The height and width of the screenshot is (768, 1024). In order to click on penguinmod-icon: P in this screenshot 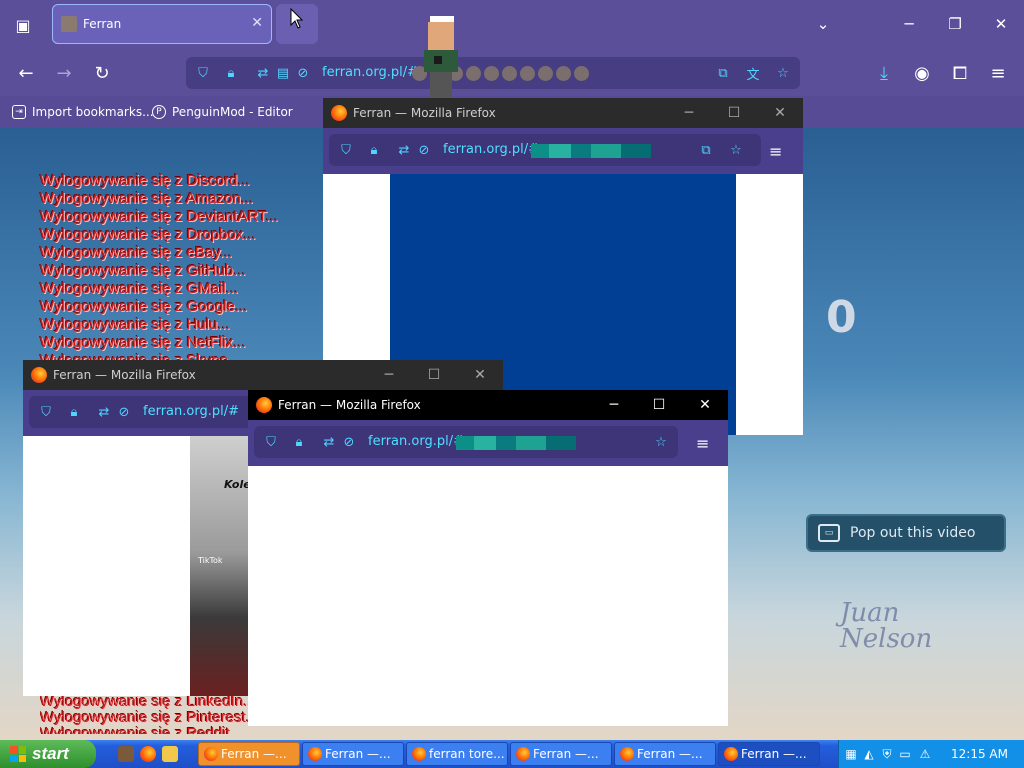, I will do `click(159, 112)`.